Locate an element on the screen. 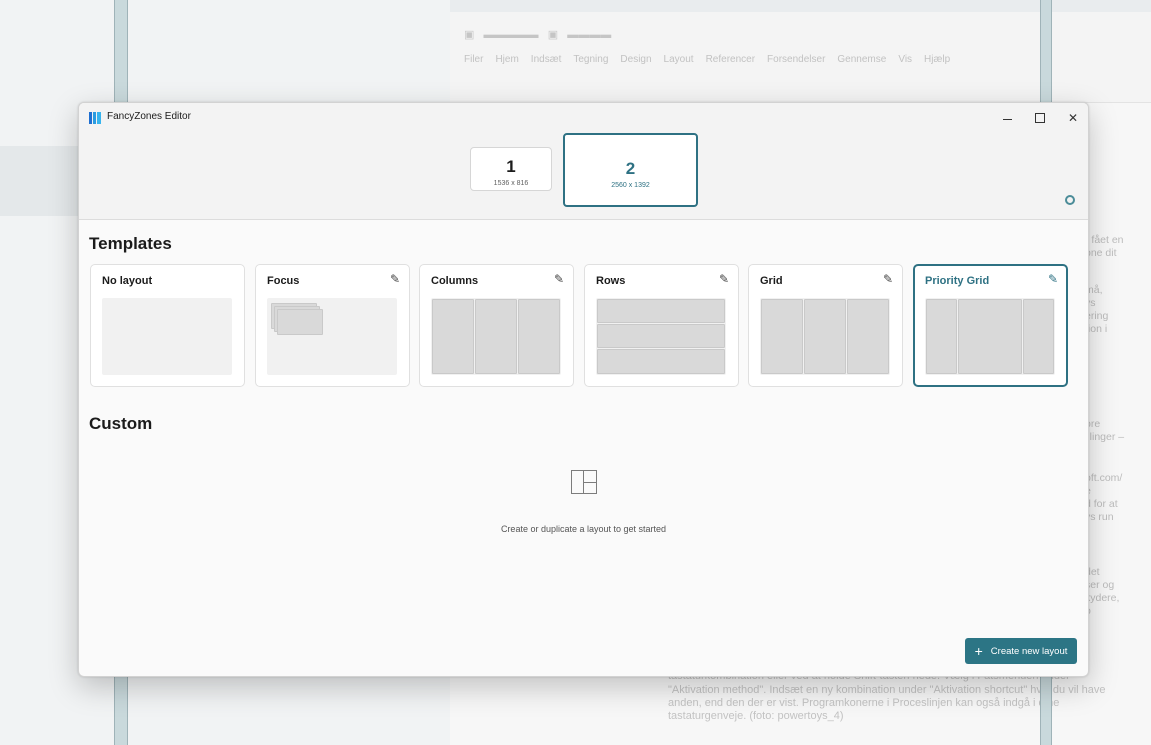 This screenshot has height=745, width=1151. template-card-focus: Focus ✎ is located at coordinates (332, 325).